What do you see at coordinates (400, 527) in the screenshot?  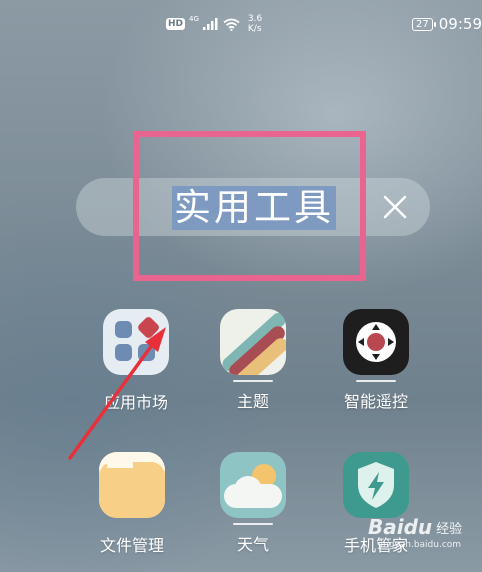 I see `watermark-brand: Baidu` at bounding box center [400, 527].